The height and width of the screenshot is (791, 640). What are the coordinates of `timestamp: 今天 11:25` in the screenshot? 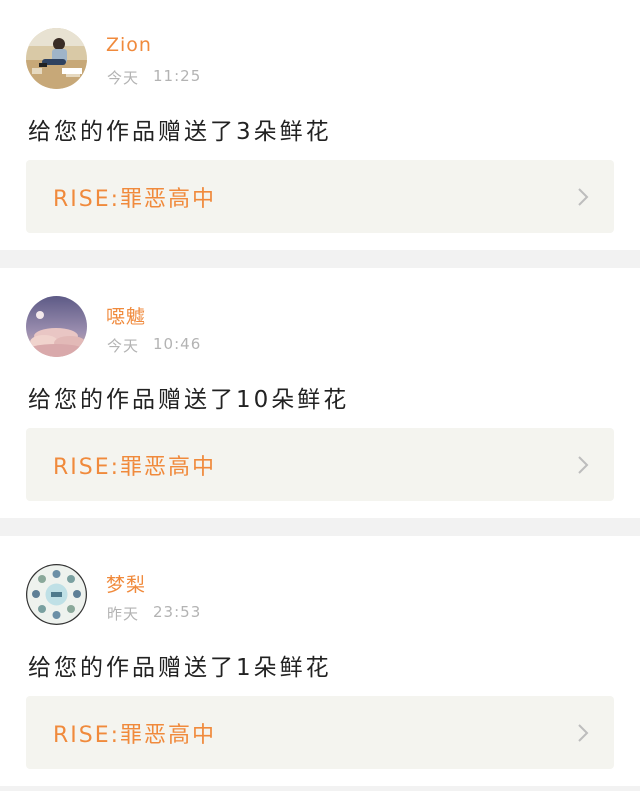 It's located at (154, 77).